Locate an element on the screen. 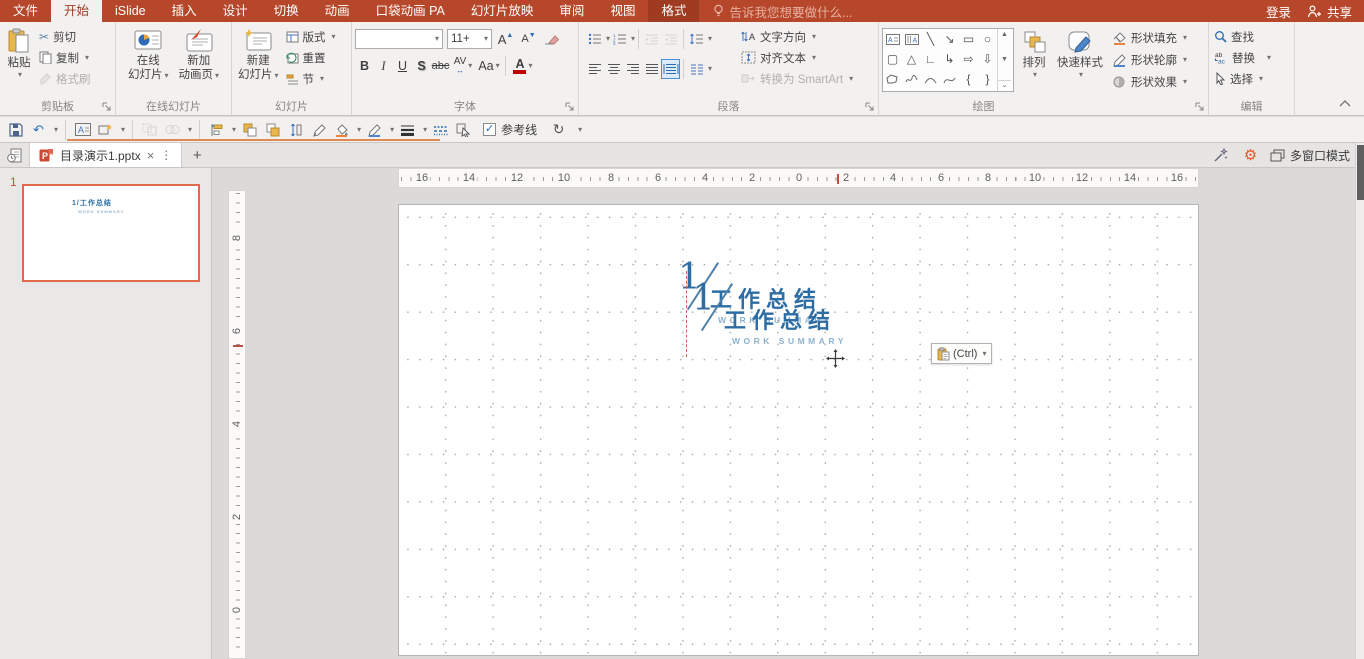 This screenshot has width=1364, height=659. document-tab: P 目录演示1.pptx × ⋮ is located at coordinates (106, 155).